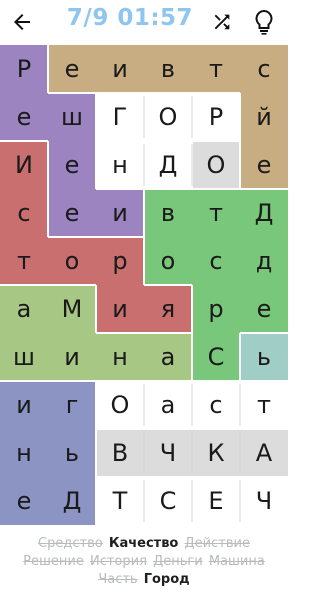 This screenshot has height=592, width=320. I want to click on word-item: Город, so click(166, 579).